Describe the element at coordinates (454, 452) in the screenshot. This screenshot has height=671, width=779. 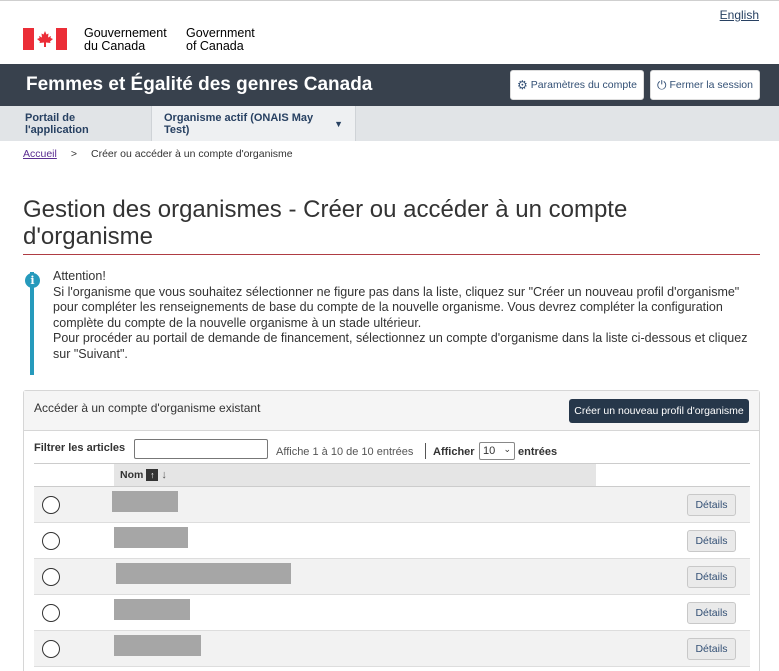
I see `show-label: Afficher` at that location.